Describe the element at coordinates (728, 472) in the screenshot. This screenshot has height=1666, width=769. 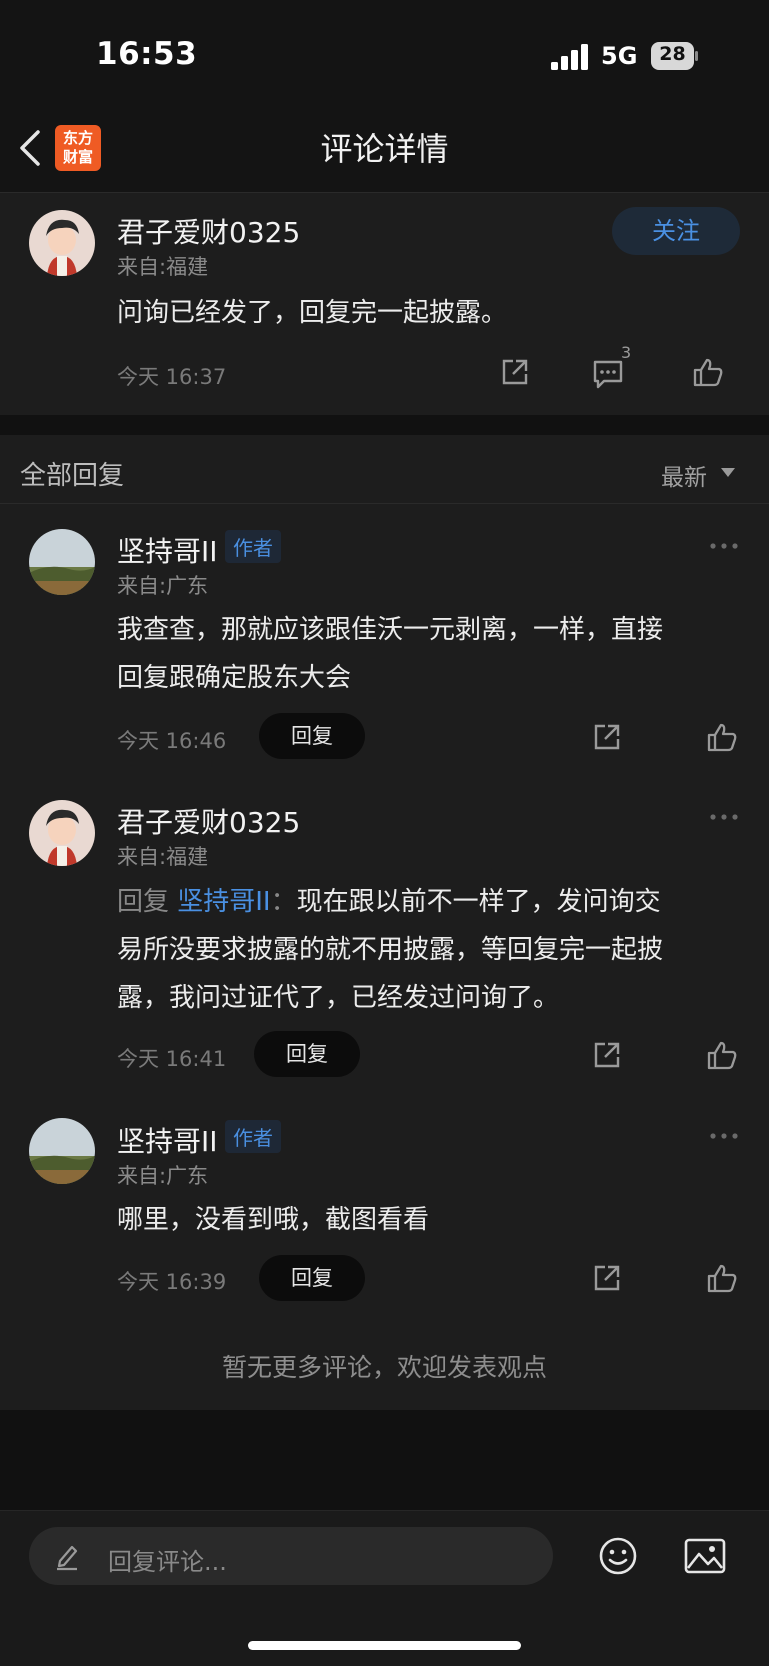
I see `chevron-down-icon` at that location.